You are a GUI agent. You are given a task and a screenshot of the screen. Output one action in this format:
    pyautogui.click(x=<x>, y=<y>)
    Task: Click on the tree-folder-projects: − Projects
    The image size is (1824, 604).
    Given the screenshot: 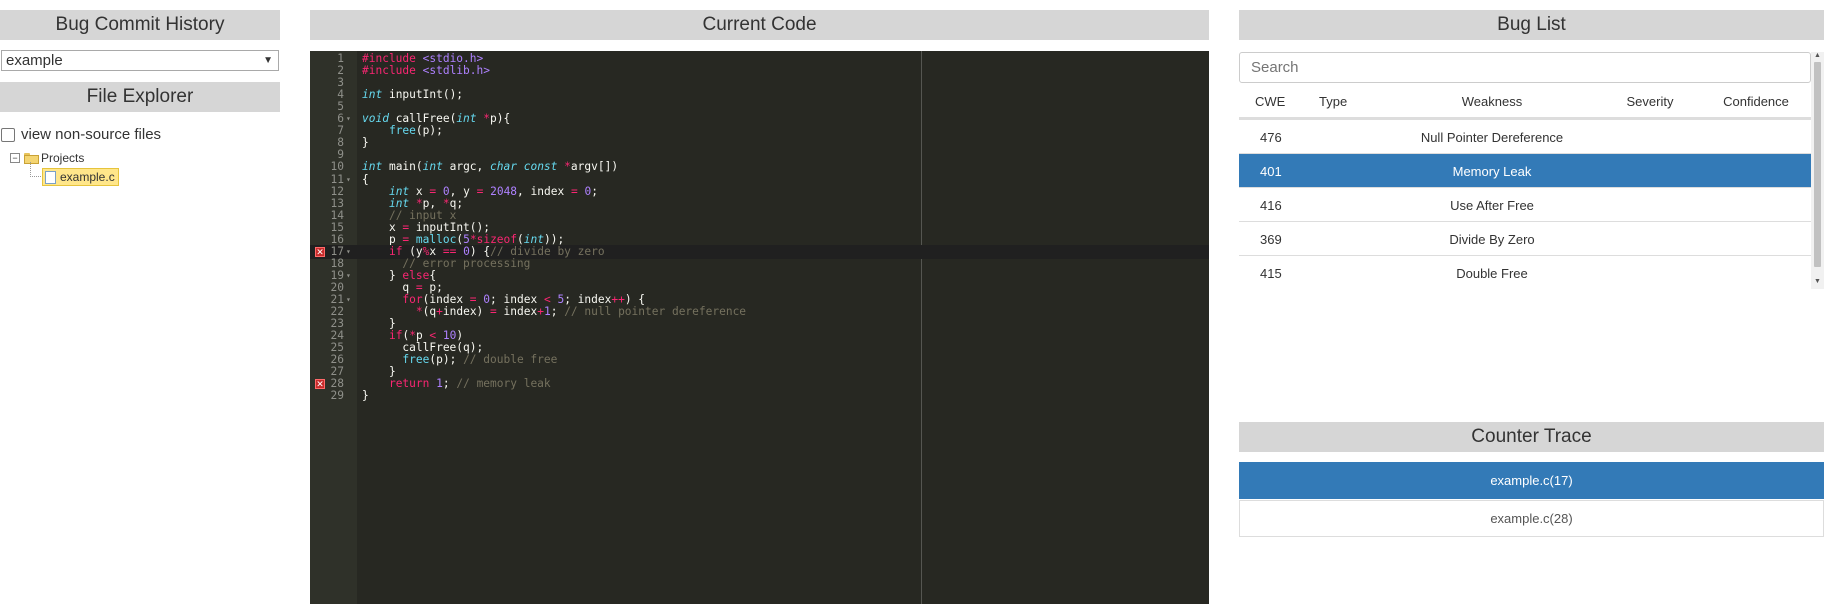 What is the action you would take?
    pyautogui.click(x=47, y=158)
    